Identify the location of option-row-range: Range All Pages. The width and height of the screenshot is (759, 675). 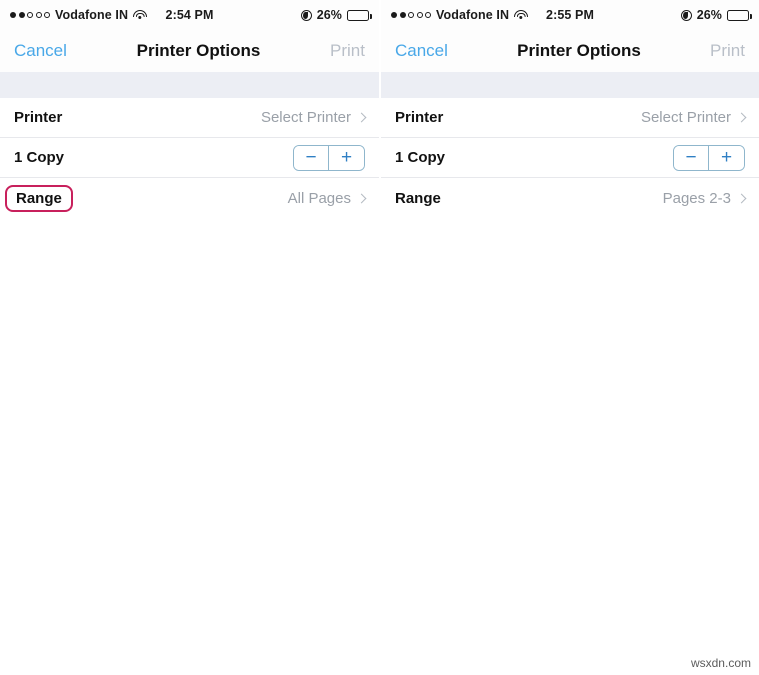
(189, 198).